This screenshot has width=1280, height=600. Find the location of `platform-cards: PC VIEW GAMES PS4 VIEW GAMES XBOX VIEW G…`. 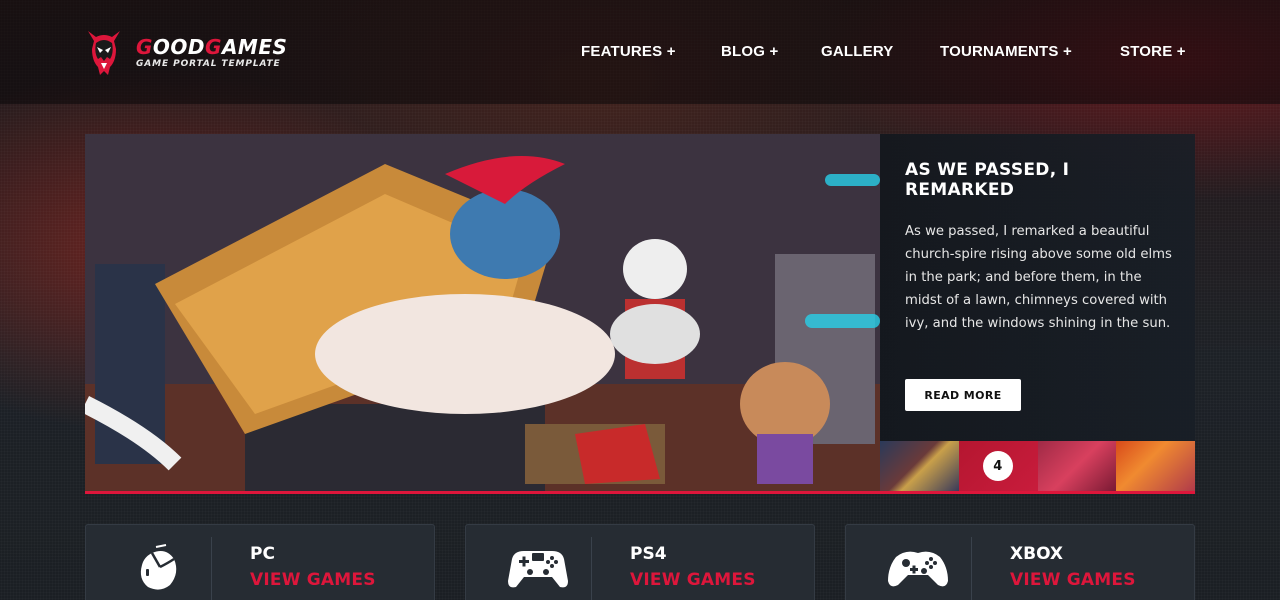

platform-cards: PC VIEW GAMES PS4 VIEW GAMES XBOX VIEW G… is located at coordinates (640, 562).